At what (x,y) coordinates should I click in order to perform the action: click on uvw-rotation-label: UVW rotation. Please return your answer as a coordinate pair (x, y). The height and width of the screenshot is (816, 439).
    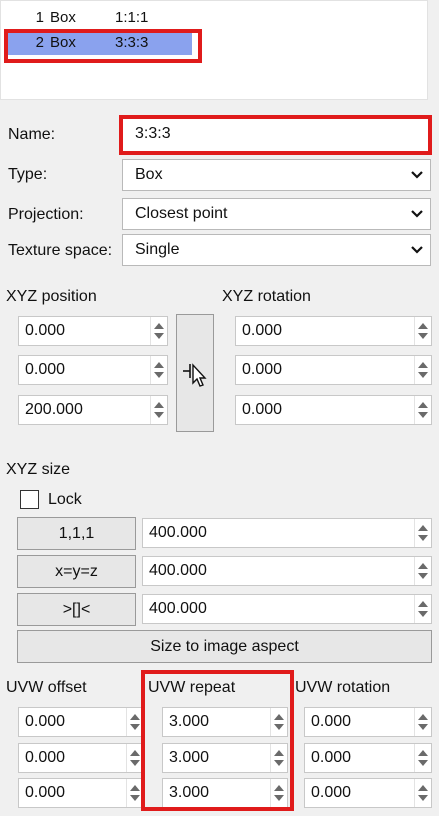
    Looking at the image, I should click on (343, 687).